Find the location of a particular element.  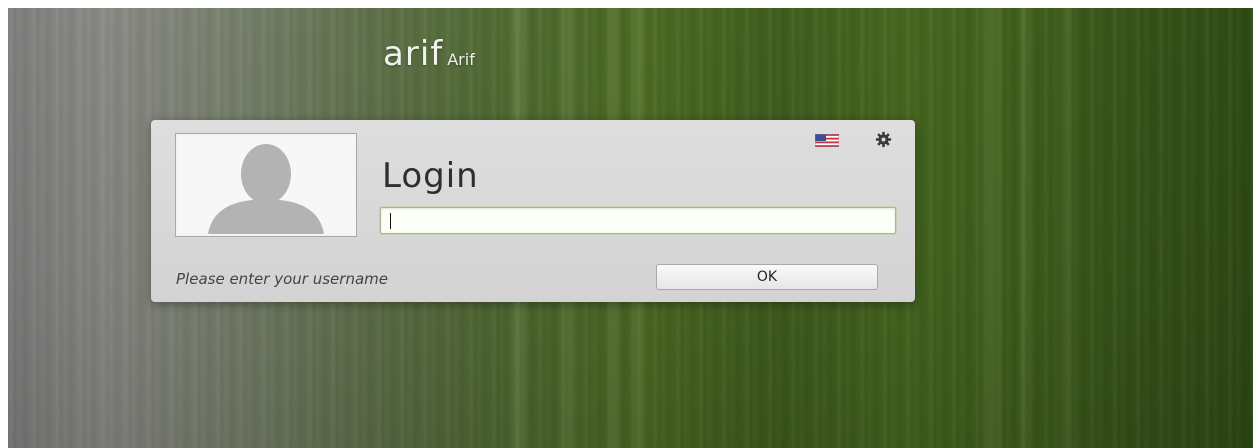

login-title: Login is located at coordinates (430, 176).